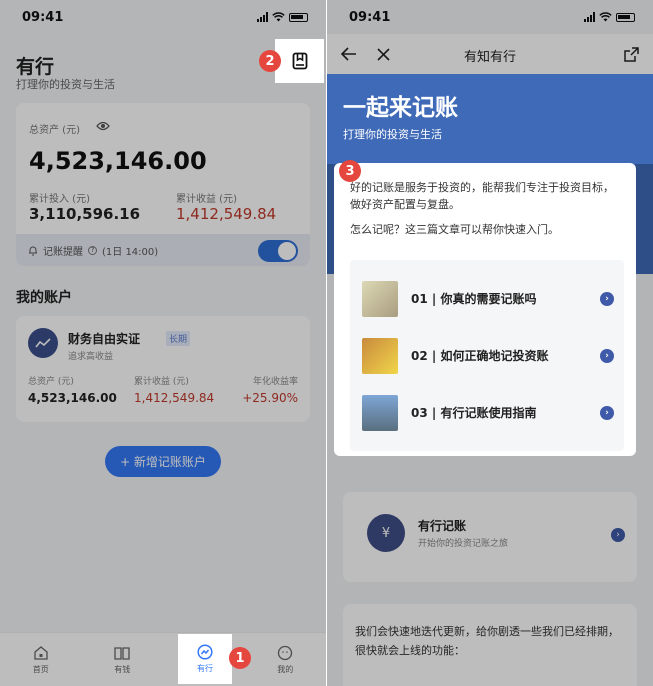 The image size is (653, 686). I want to click on article-title-3: 03 | 有行记账使用指南, so click(474, 413).